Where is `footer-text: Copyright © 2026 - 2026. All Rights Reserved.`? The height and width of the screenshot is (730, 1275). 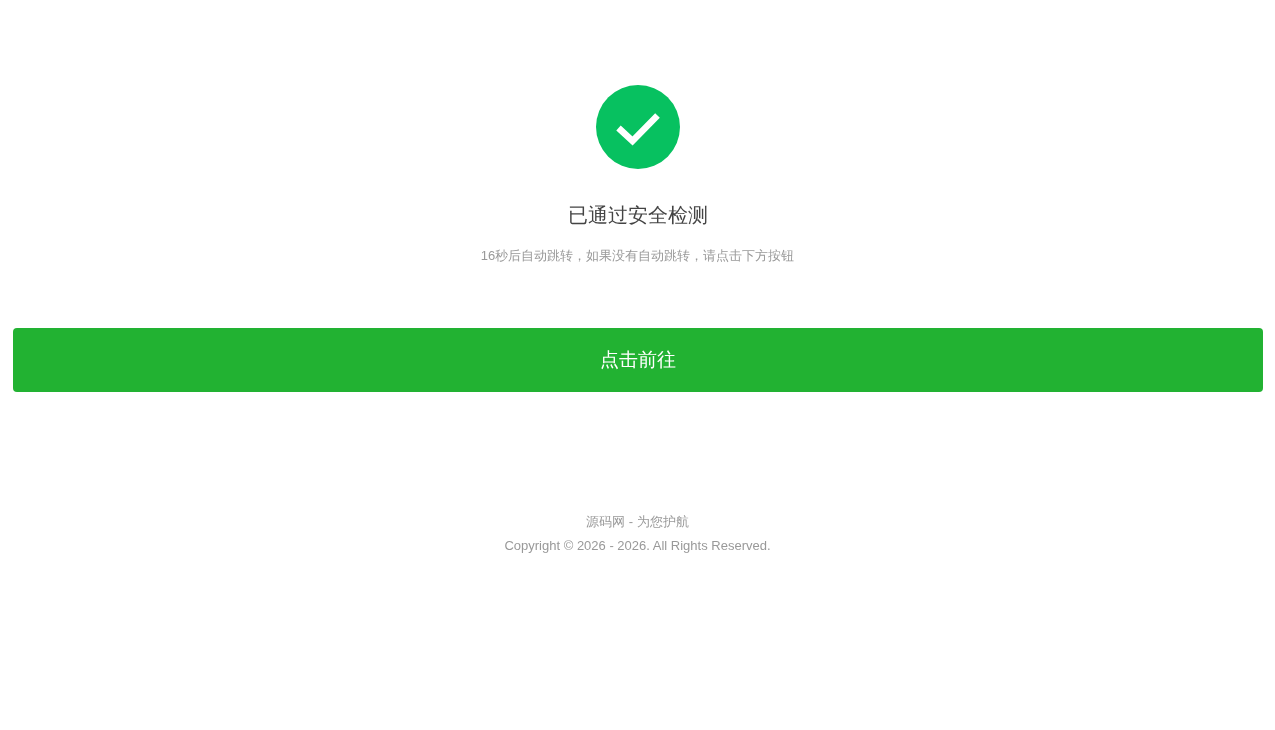
footer-text: Copyright © 2026 - 2026. All Rights Reserved. is located at coordinates (637, 546).